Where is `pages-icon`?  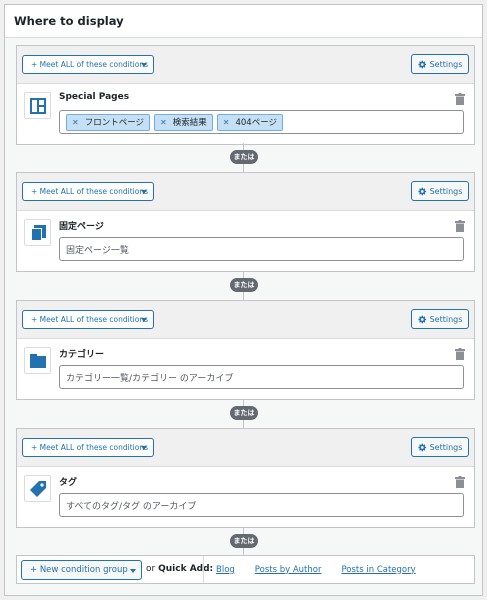
pages-icon is located at coordinates (38, 232).